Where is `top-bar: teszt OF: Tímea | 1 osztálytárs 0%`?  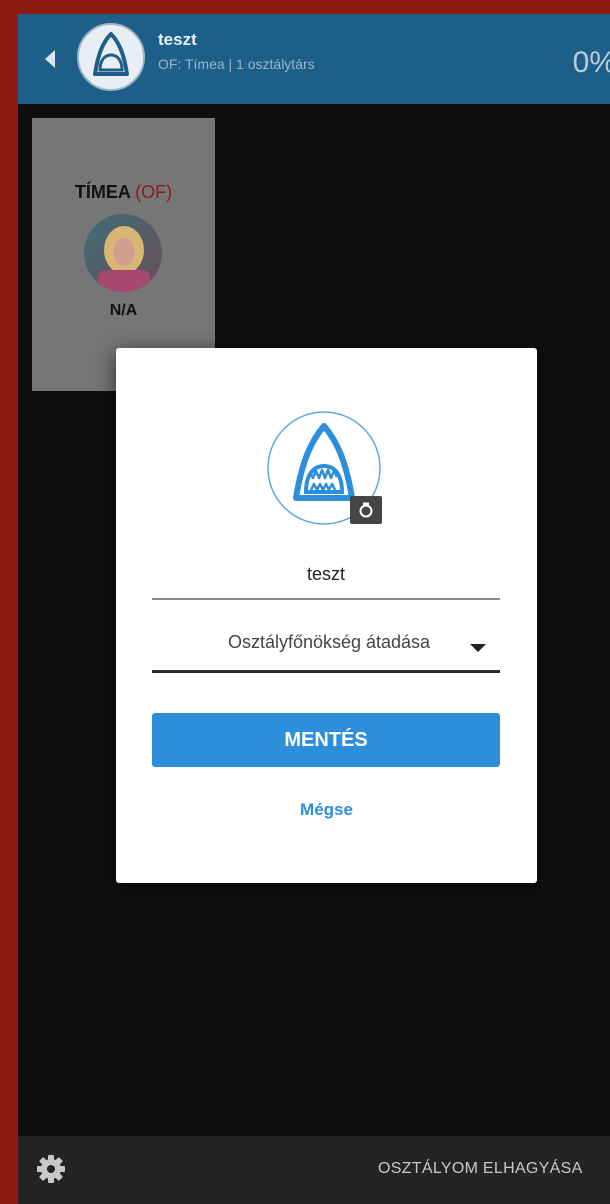 top-bar: teszt OF: Tímea | 1 osztálytárs 0% is located at coordinates (314, 59).